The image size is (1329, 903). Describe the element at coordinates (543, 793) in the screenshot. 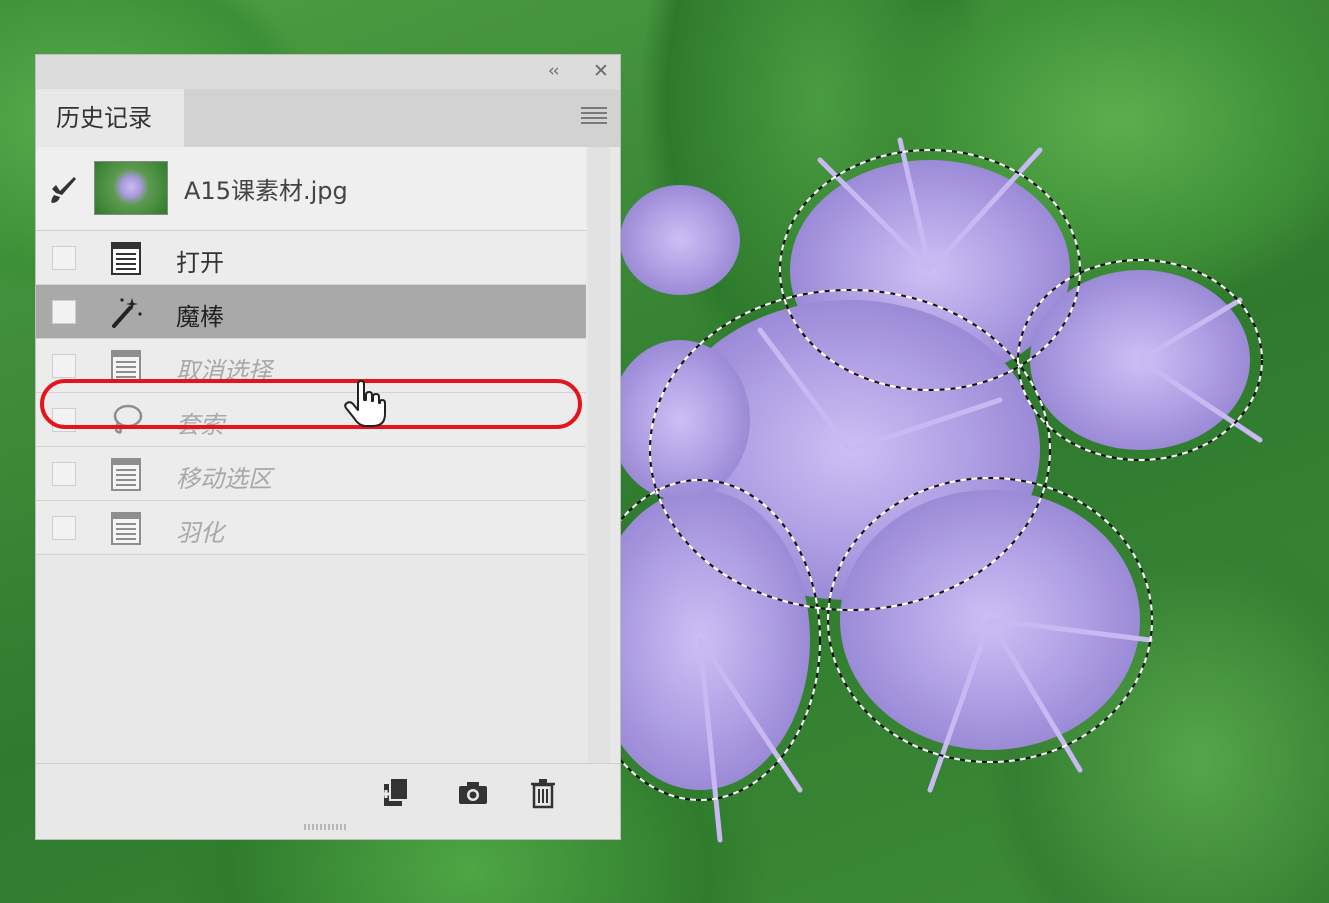

I see `trash-icon` at that location.